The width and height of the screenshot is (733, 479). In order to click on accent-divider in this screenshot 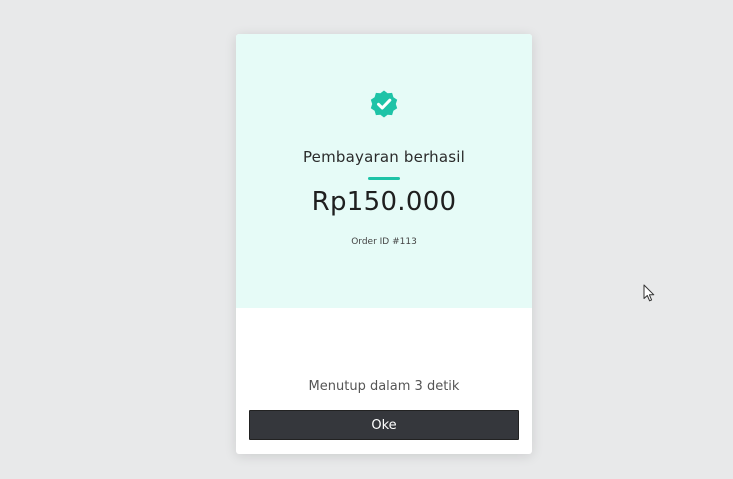, I will do `click(384, 178)`.